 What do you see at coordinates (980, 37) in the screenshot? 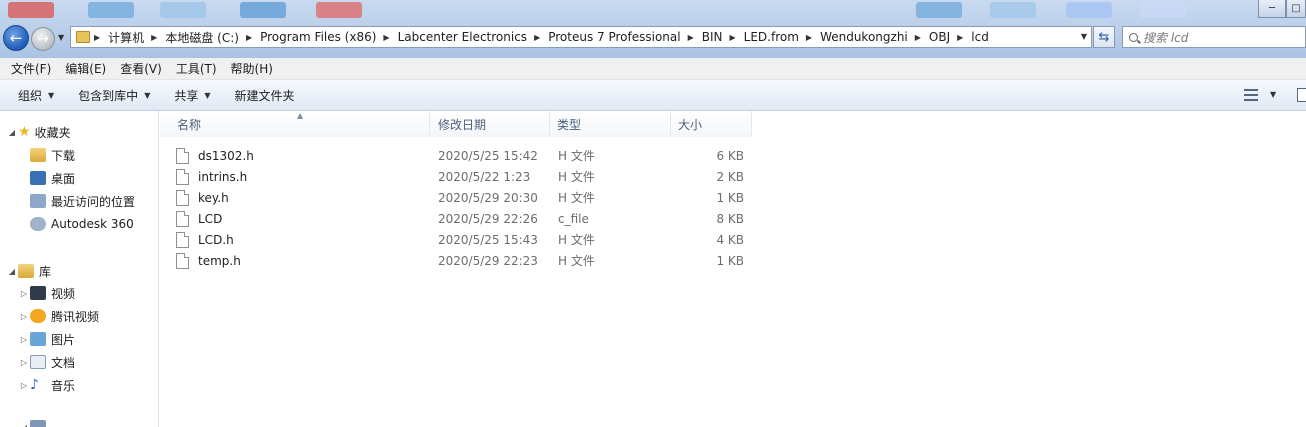
I see `breadcrumb-item-current: lcd` at bounding box center [980, 37].